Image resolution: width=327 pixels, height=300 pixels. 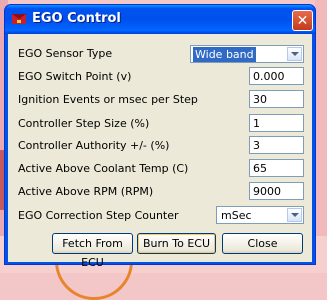 I want to click on step-counter-value: mSec, so click(x=236, y=215).